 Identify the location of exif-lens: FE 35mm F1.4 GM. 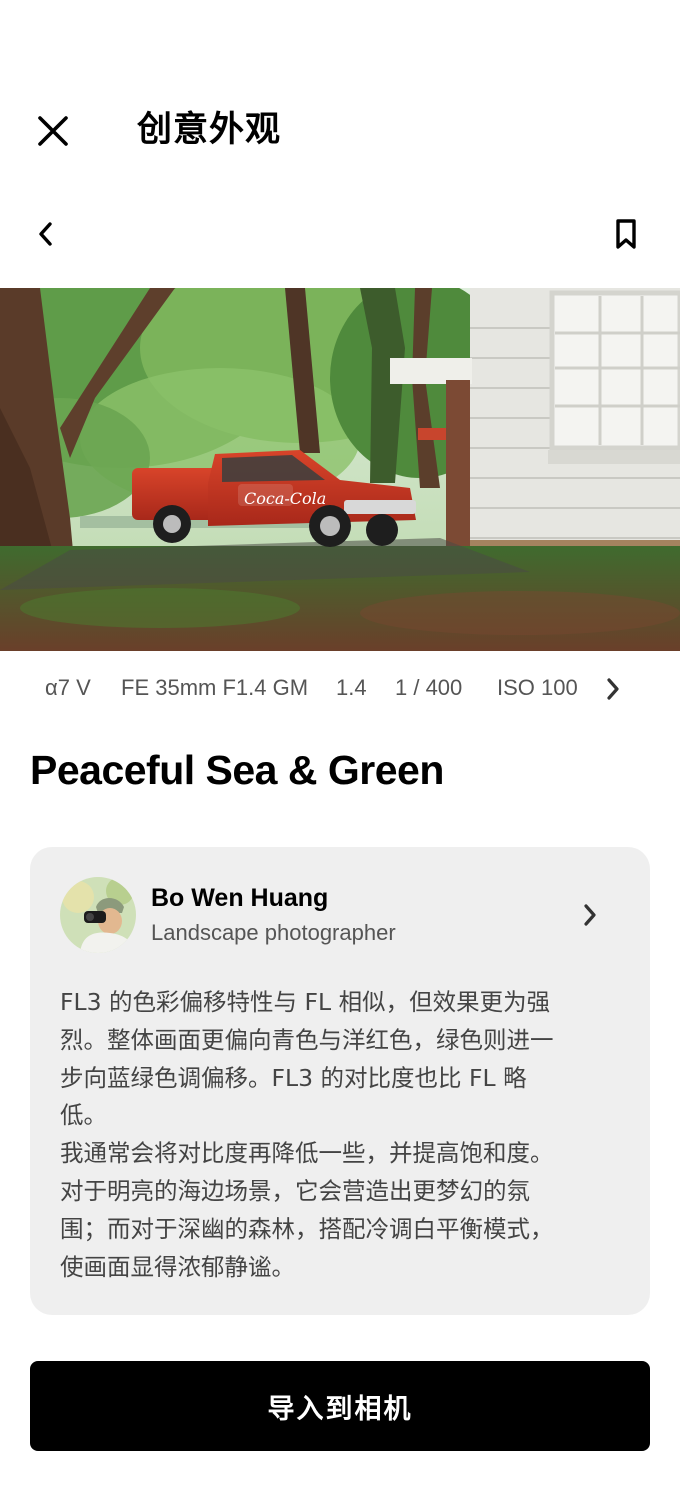
(215, 687).